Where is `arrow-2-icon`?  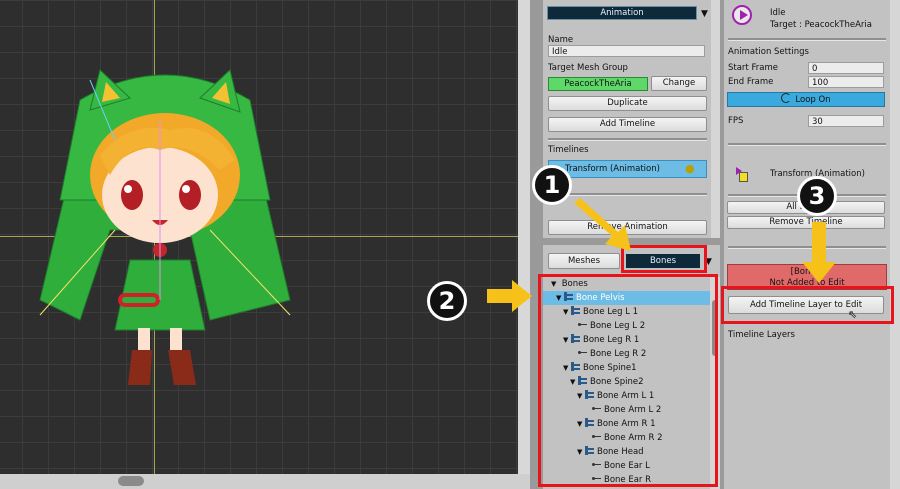
arrow-2-icon is located at coordinates (509, 296).